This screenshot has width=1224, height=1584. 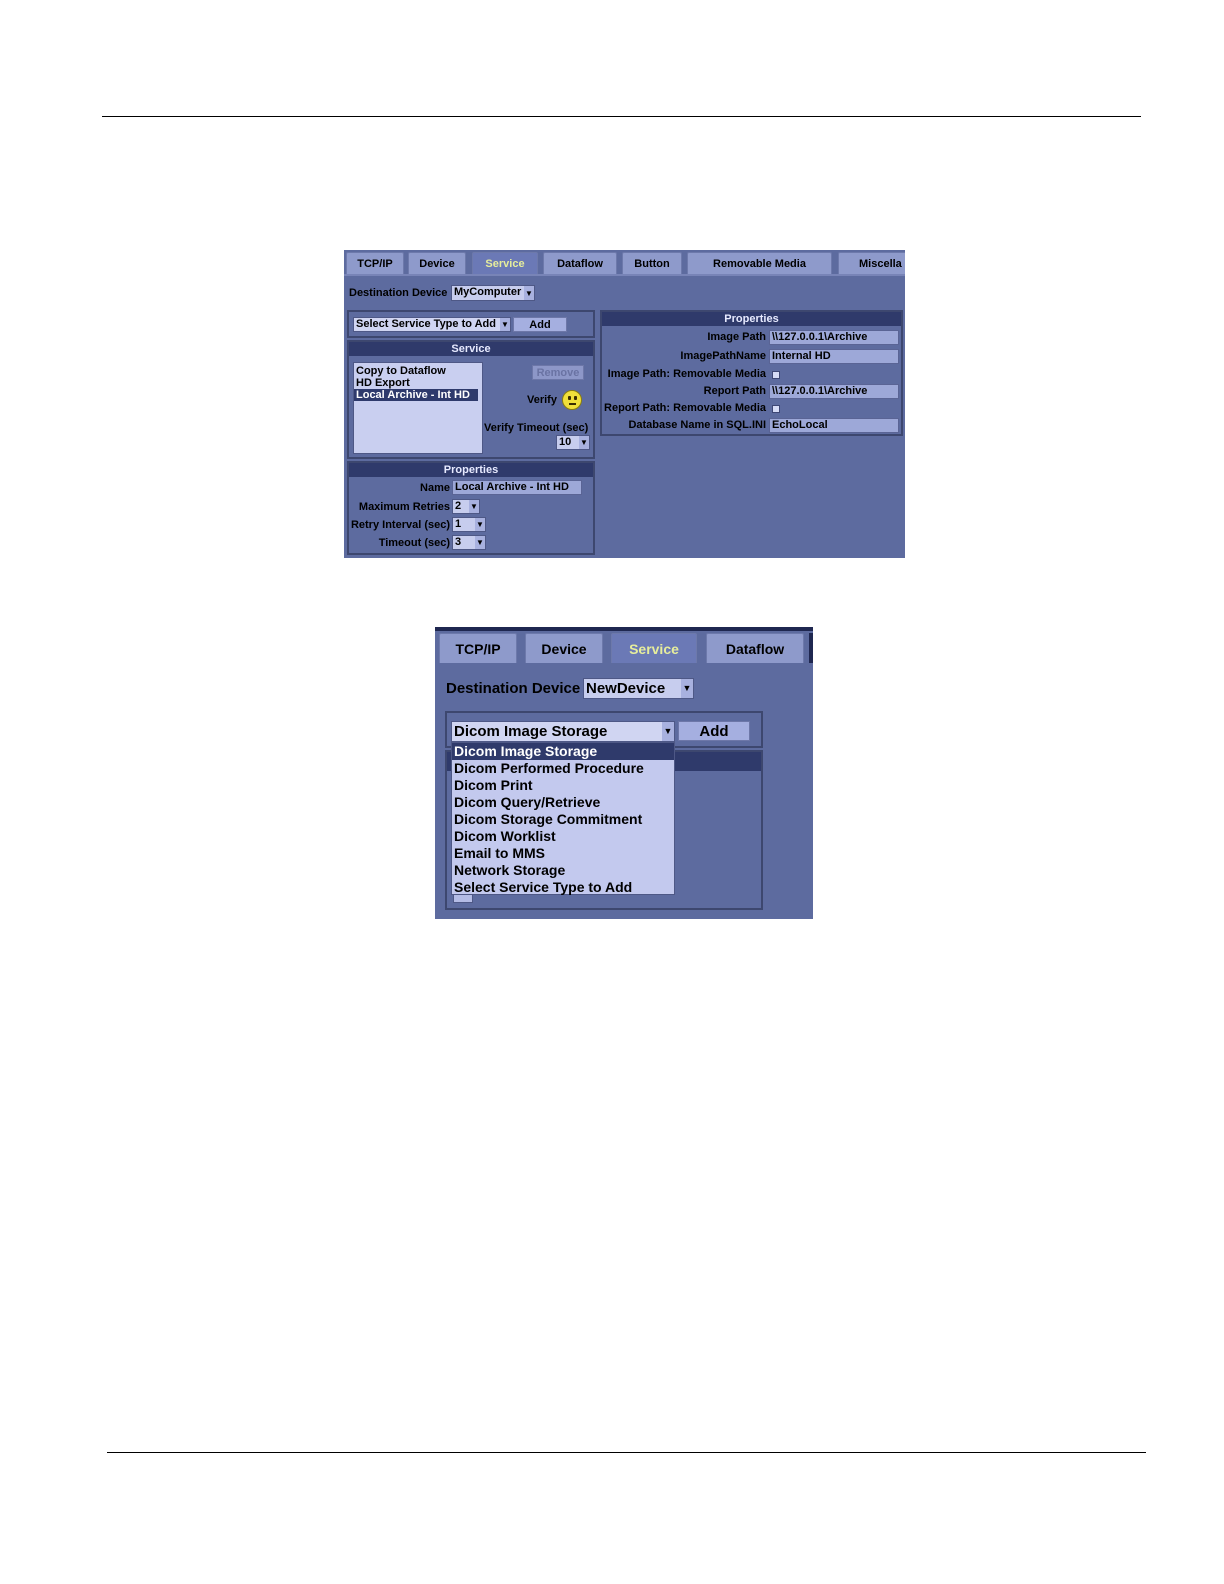 What do you see at coordinates (575, 398) in the screenshot?
I see `smiley-eye-right` at bounding box center [575, 398].